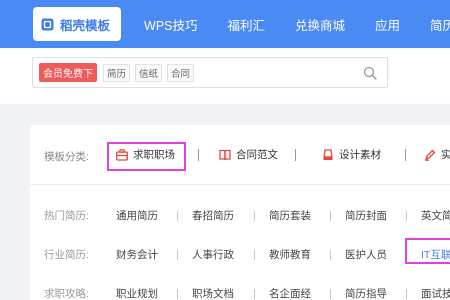 The width and height of the screenshot is (450, 300). I want to click on category-label: 模板分类:, so click(66, 157).